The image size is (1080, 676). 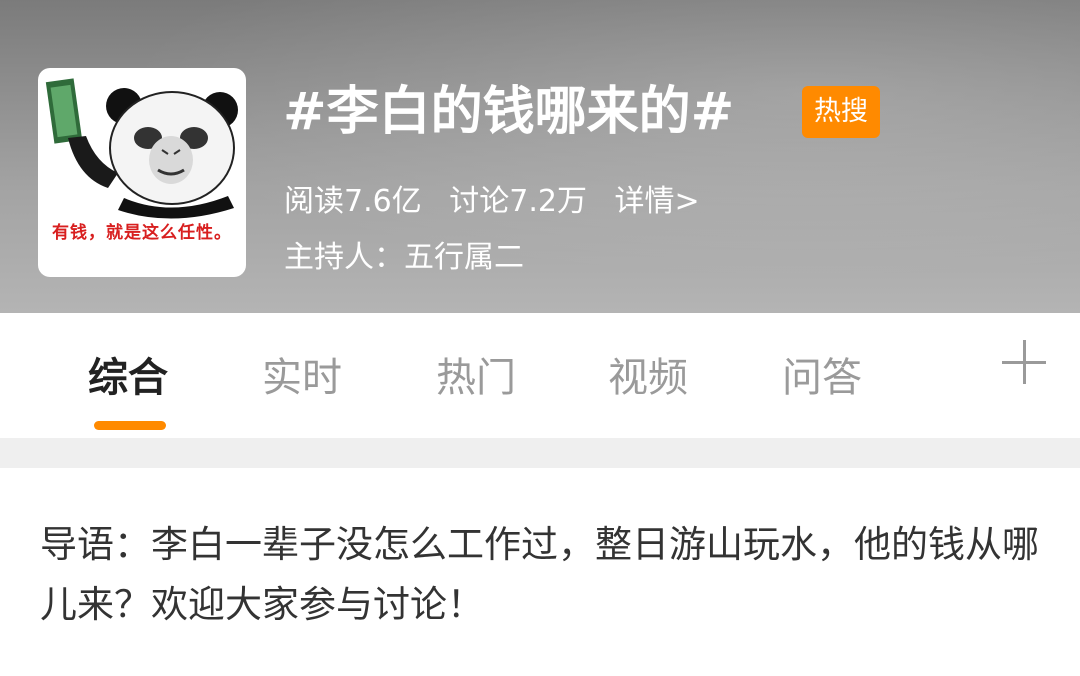 I want to click on avatar-caption: 有钱，就是这么任性。, so click(x=142, y=233).